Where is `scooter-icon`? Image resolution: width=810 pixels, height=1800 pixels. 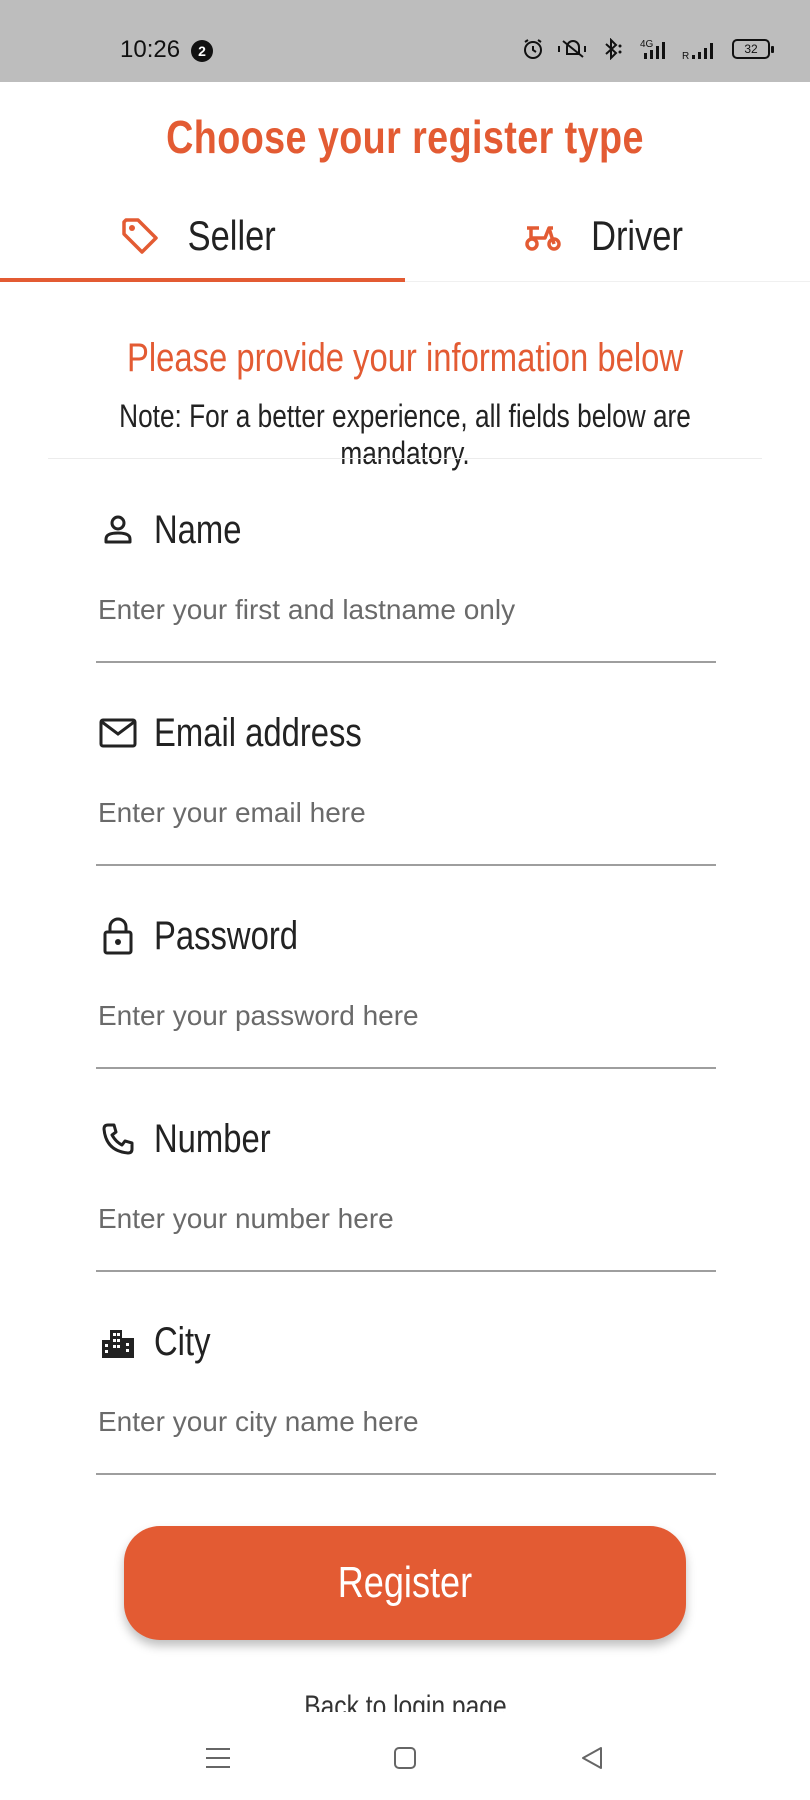
scooter-icon is located at coordinates (542, 238).